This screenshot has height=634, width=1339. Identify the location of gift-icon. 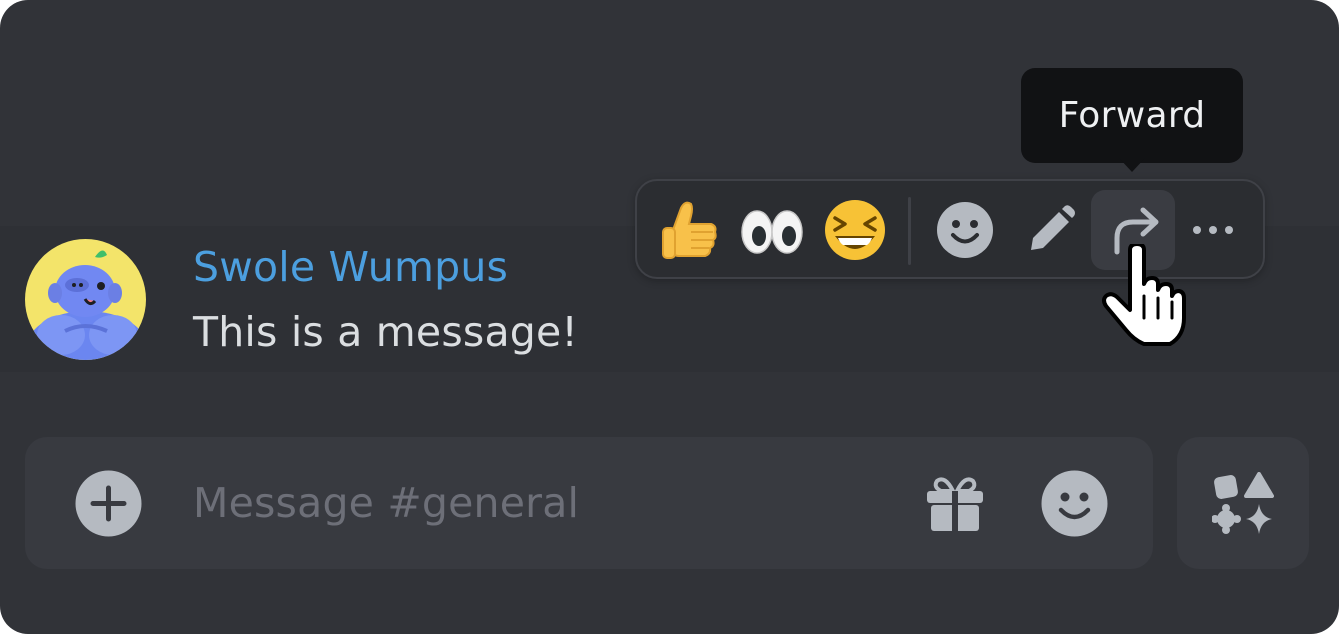
(955, 503).